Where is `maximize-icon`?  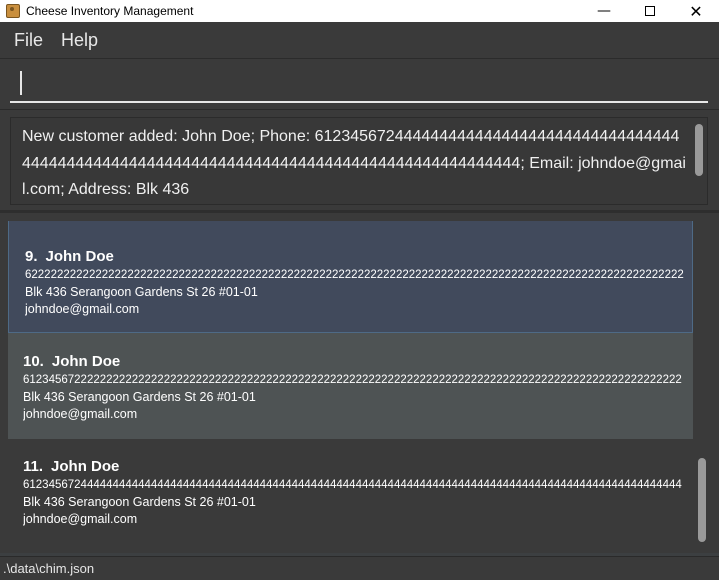
maximize-icon is located at coordinates (650, 11).